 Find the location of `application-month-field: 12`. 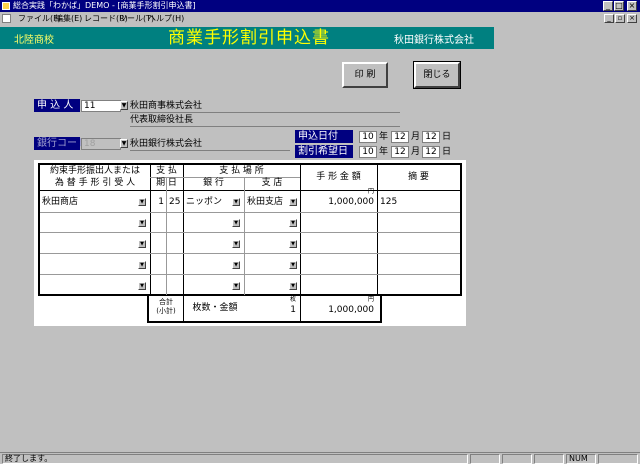

application-month-field: 12 is located at coordinates (400, 137).